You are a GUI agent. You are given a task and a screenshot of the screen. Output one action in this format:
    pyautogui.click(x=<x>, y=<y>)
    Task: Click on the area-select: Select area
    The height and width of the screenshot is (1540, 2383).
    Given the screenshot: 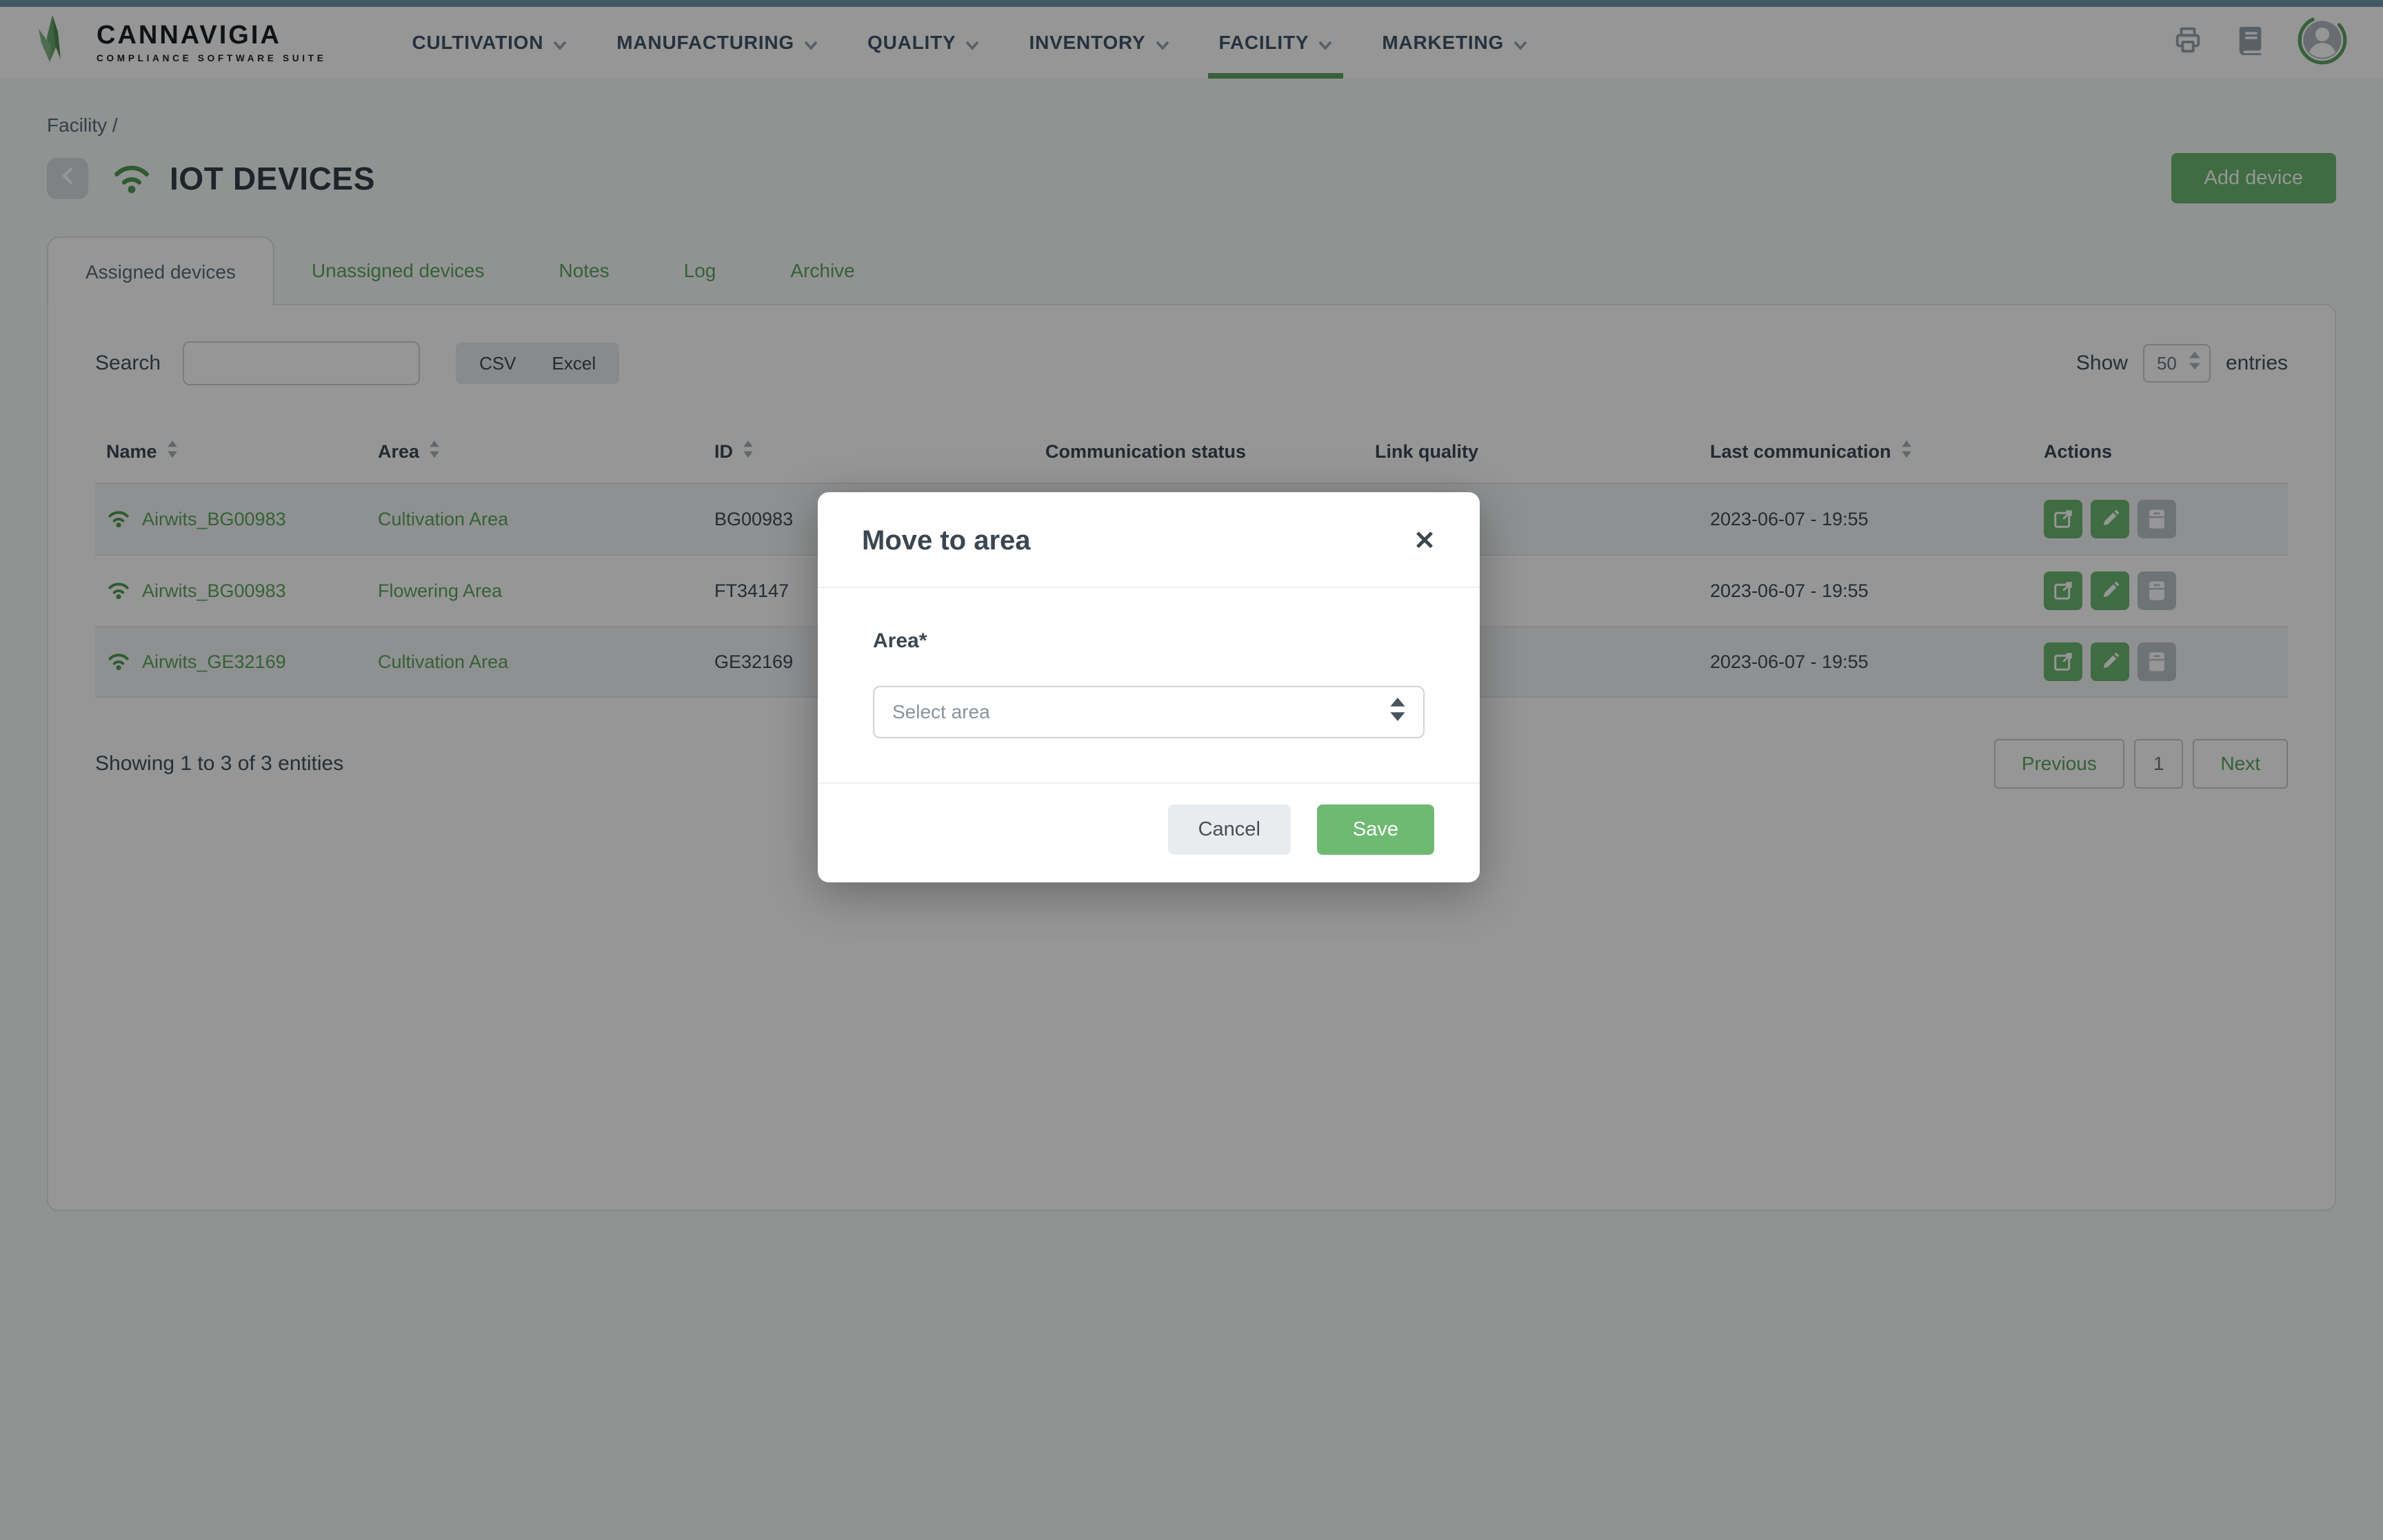 What is the action you would take?
    pyautogui.click(x=1149, y=712)
    